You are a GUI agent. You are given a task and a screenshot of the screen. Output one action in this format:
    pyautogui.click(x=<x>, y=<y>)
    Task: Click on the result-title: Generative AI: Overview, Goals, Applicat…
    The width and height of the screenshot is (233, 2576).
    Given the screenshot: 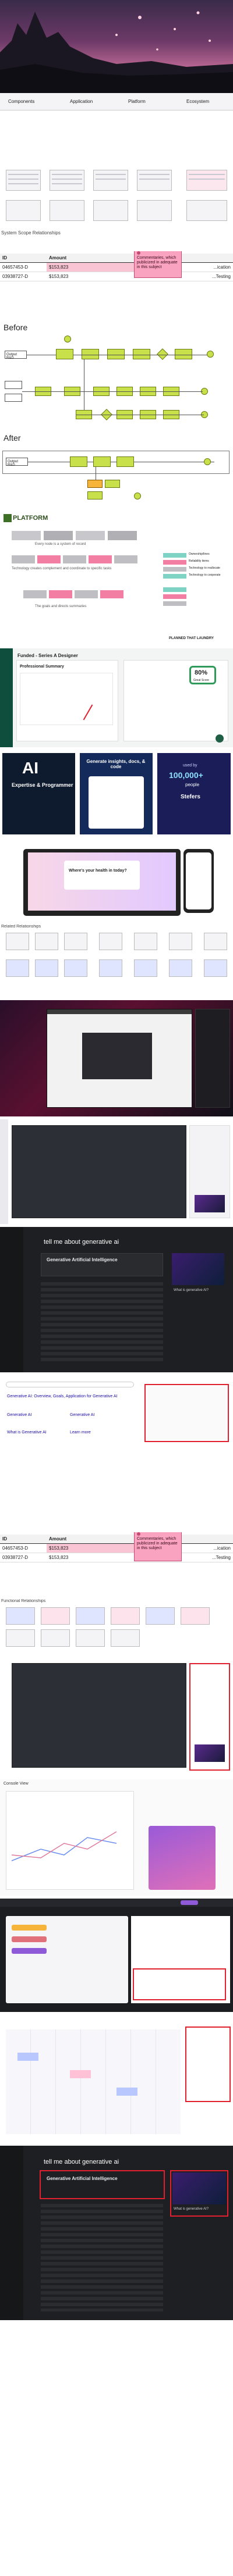 What is the action you would take?
    pyautogui.click(x=71, y=1396)
    